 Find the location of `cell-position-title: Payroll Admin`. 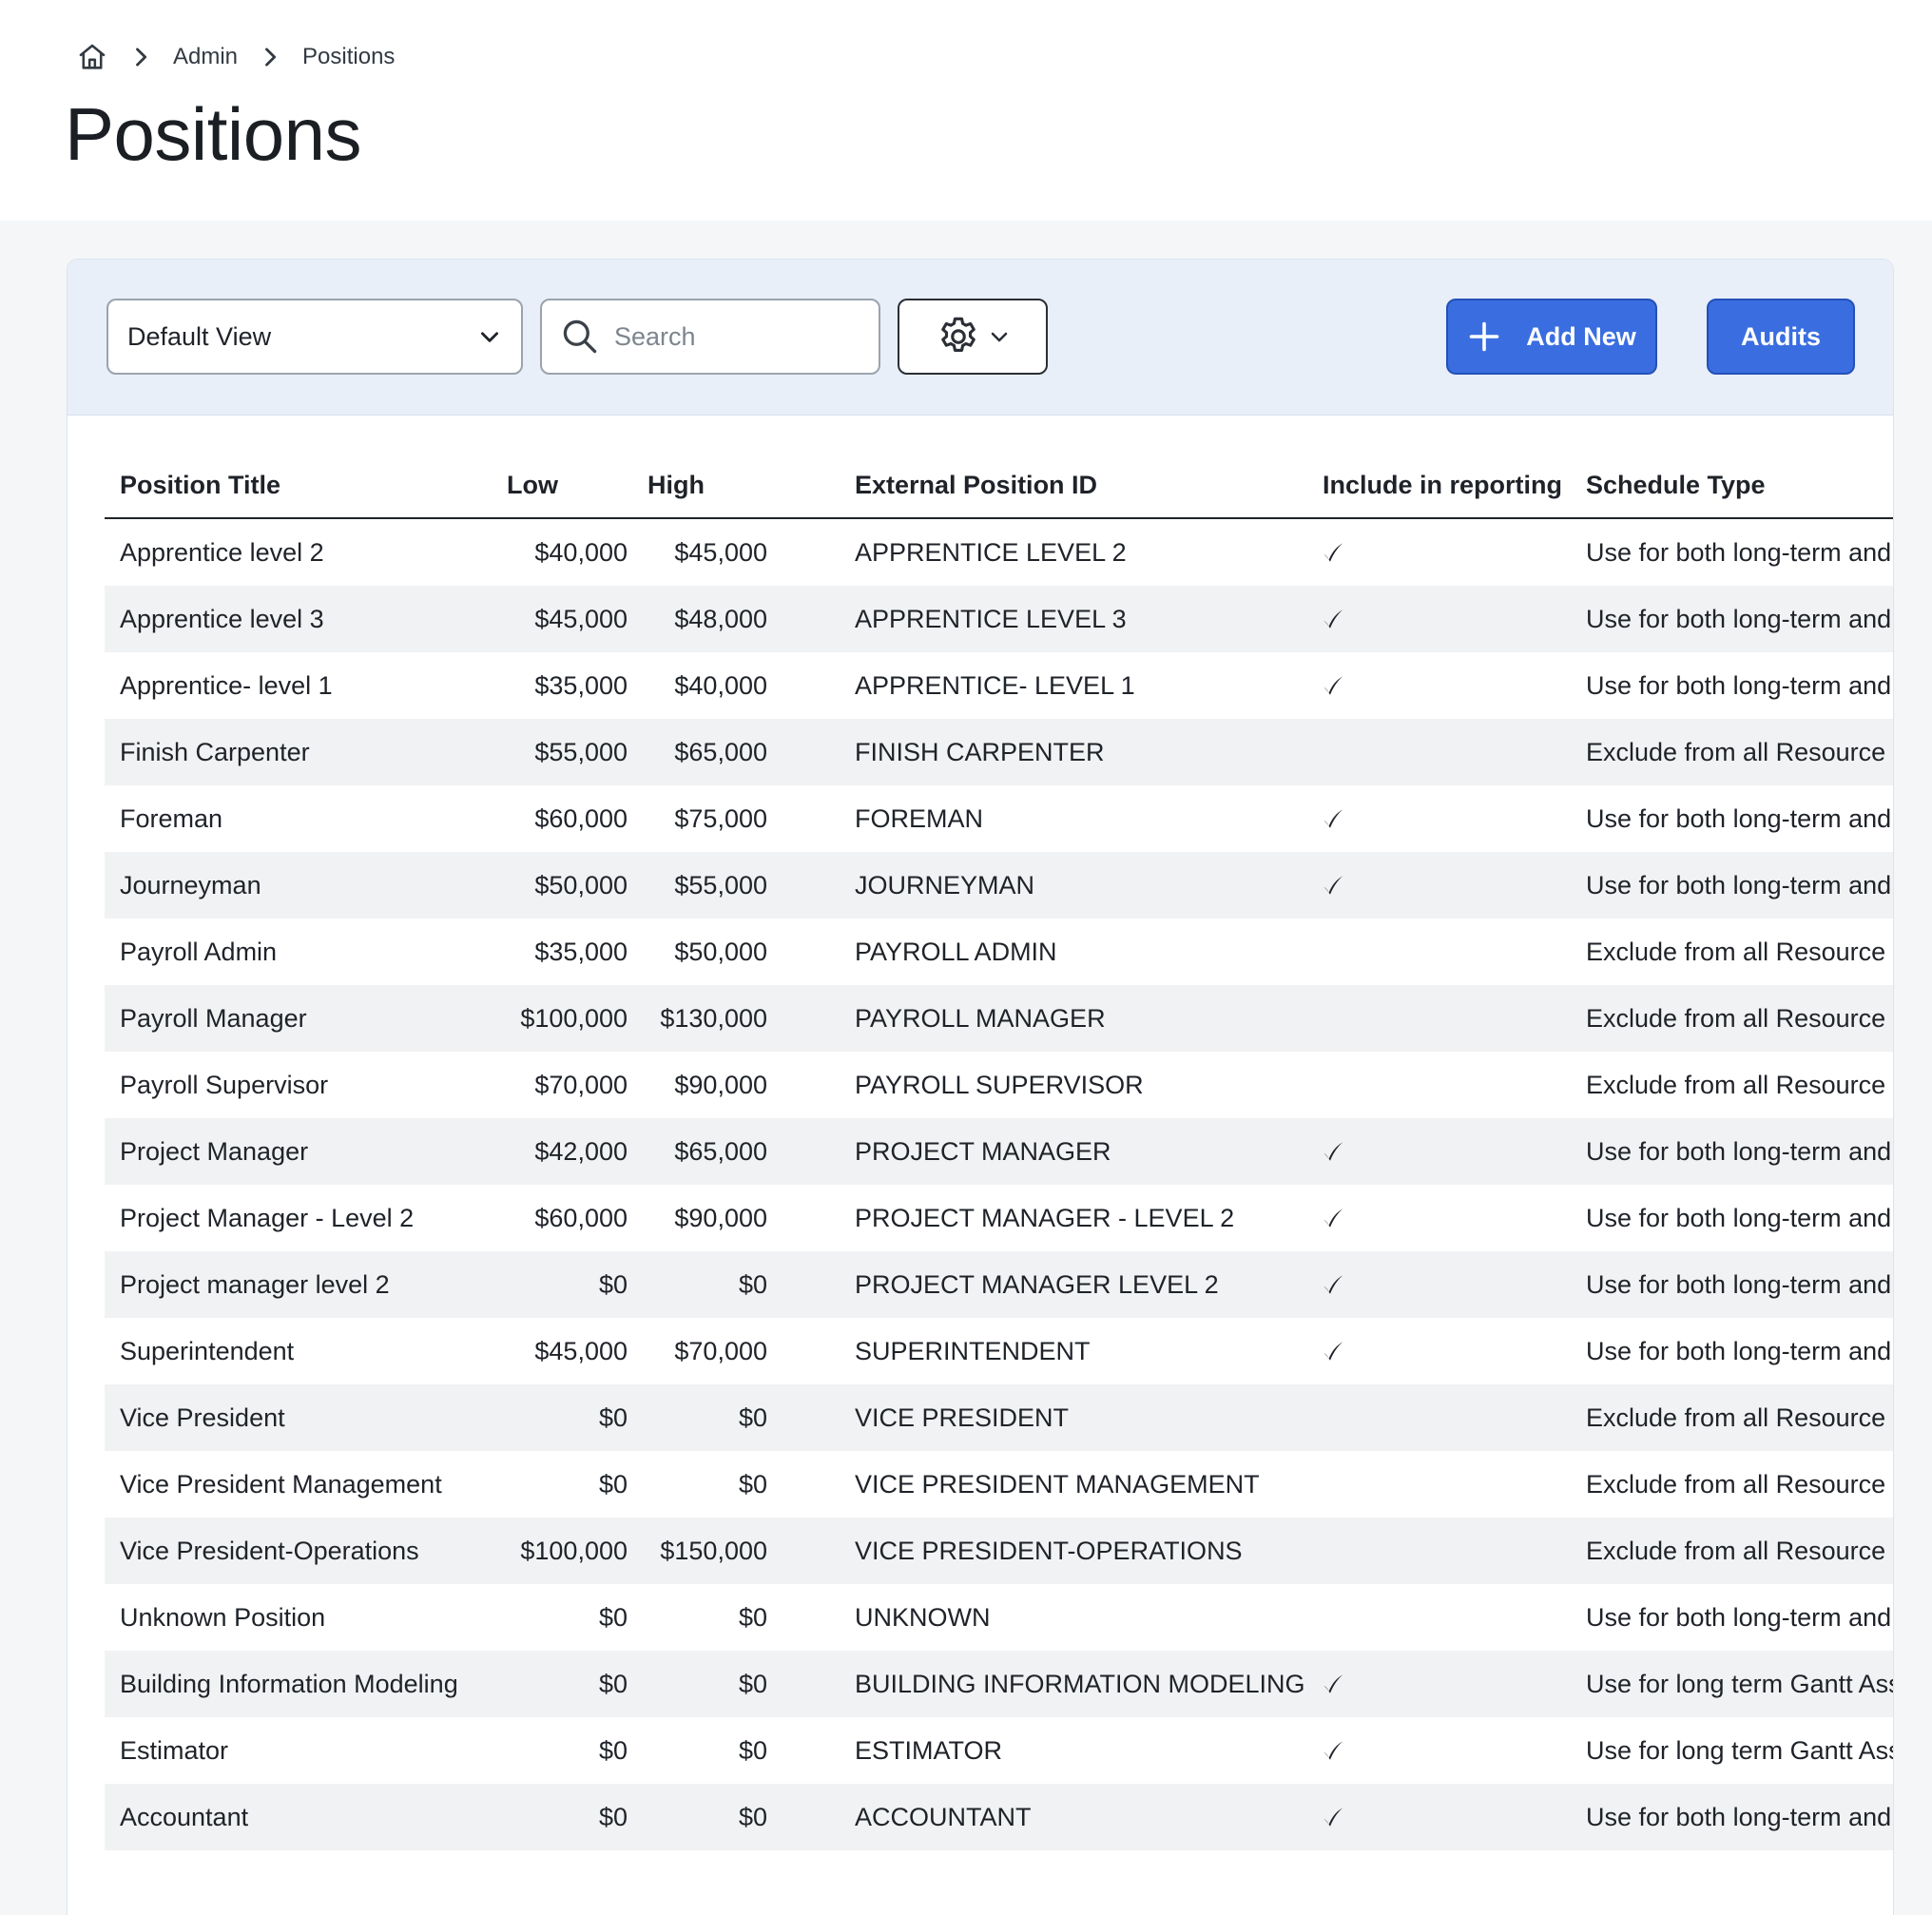

cell-position-title: Payroll Admin is located at coordinates (199, 952).